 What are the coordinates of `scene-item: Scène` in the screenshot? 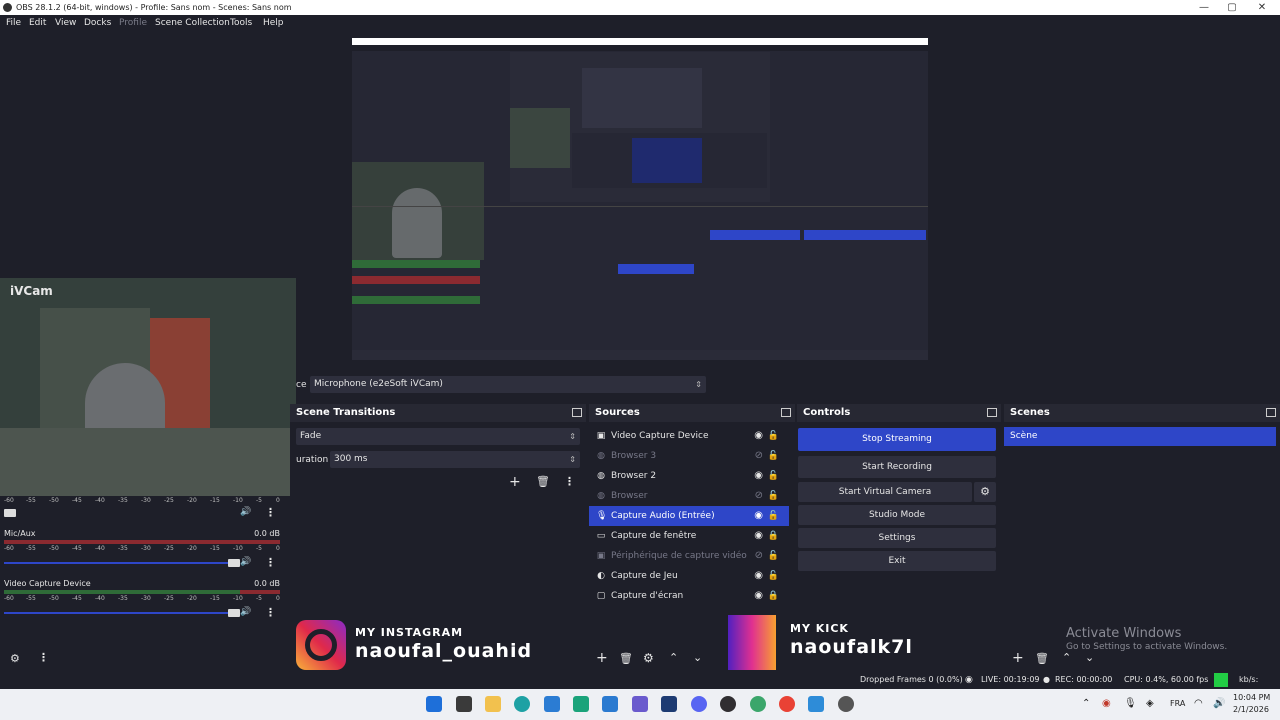 It's located at (1140, 436).